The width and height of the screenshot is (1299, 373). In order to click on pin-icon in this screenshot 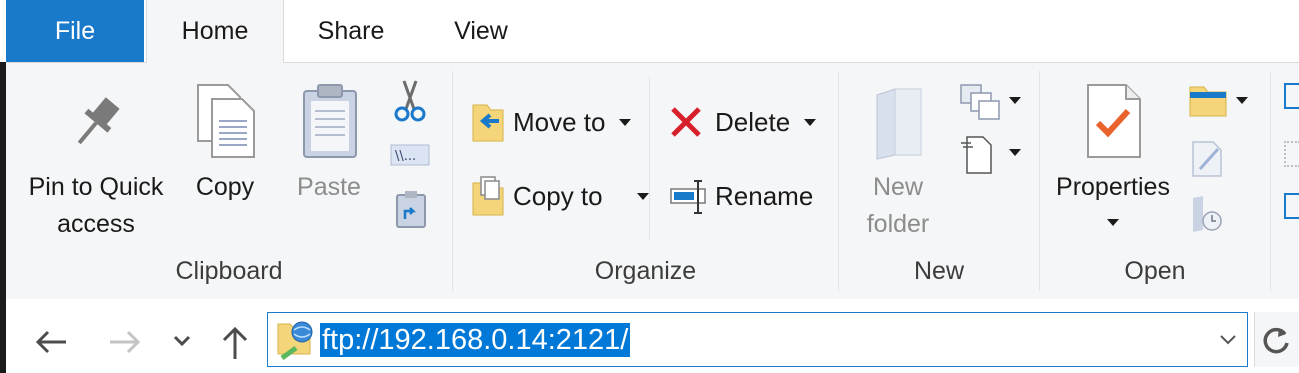, I will do `click(98, 121)`.